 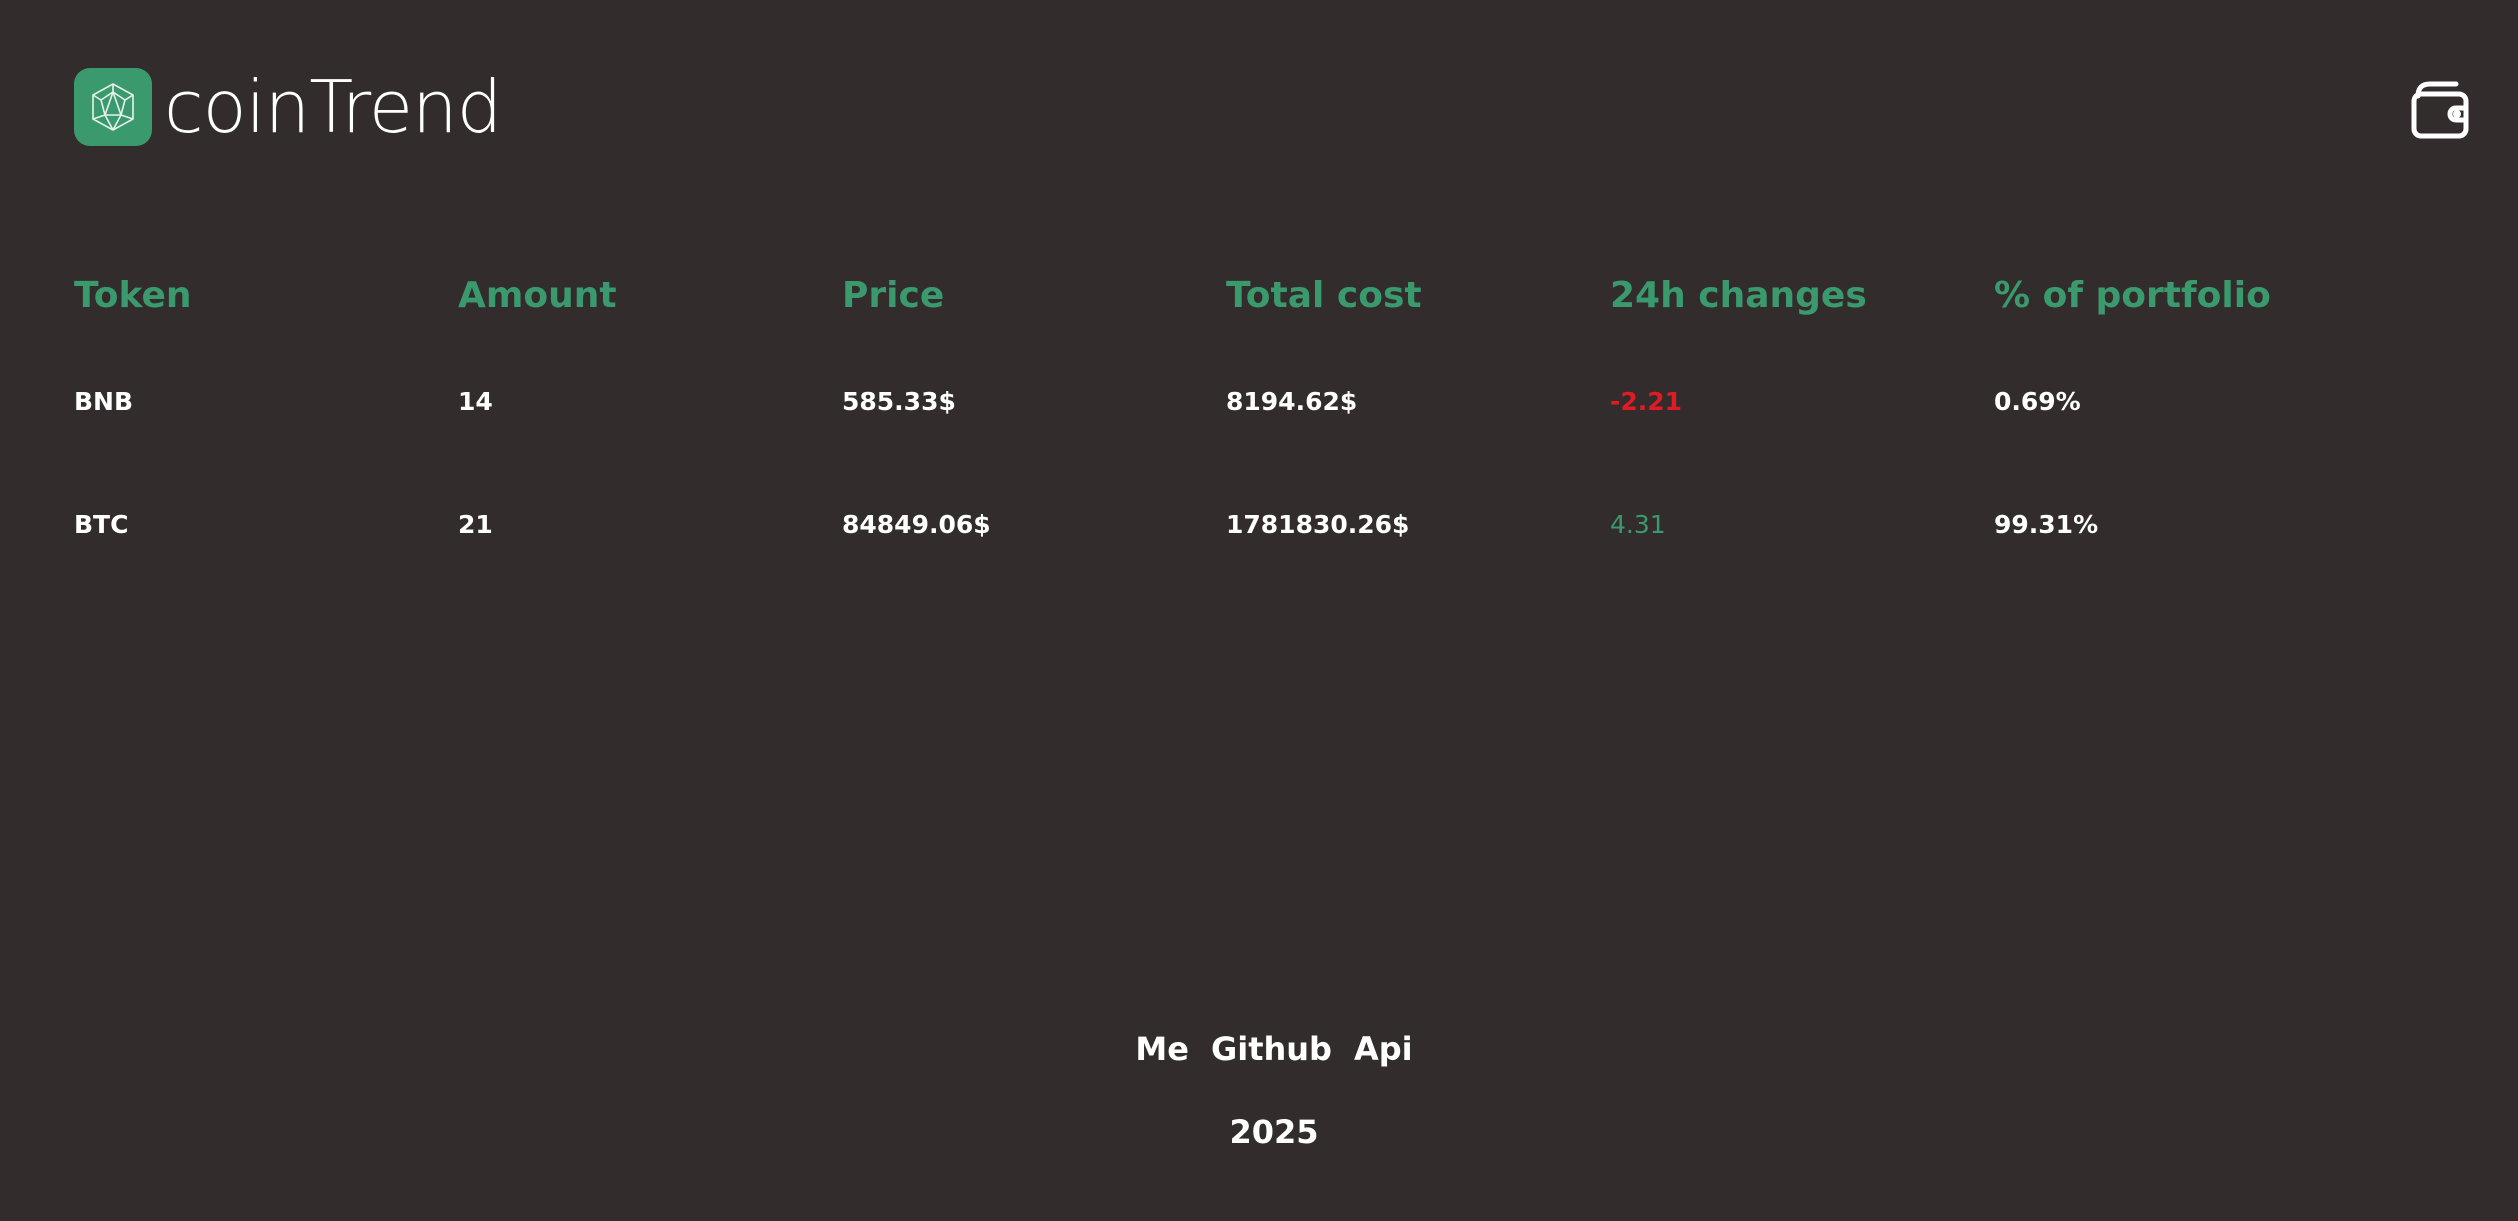 I want to click on footer-link-github: Github, so click(x=1271, y=1049).